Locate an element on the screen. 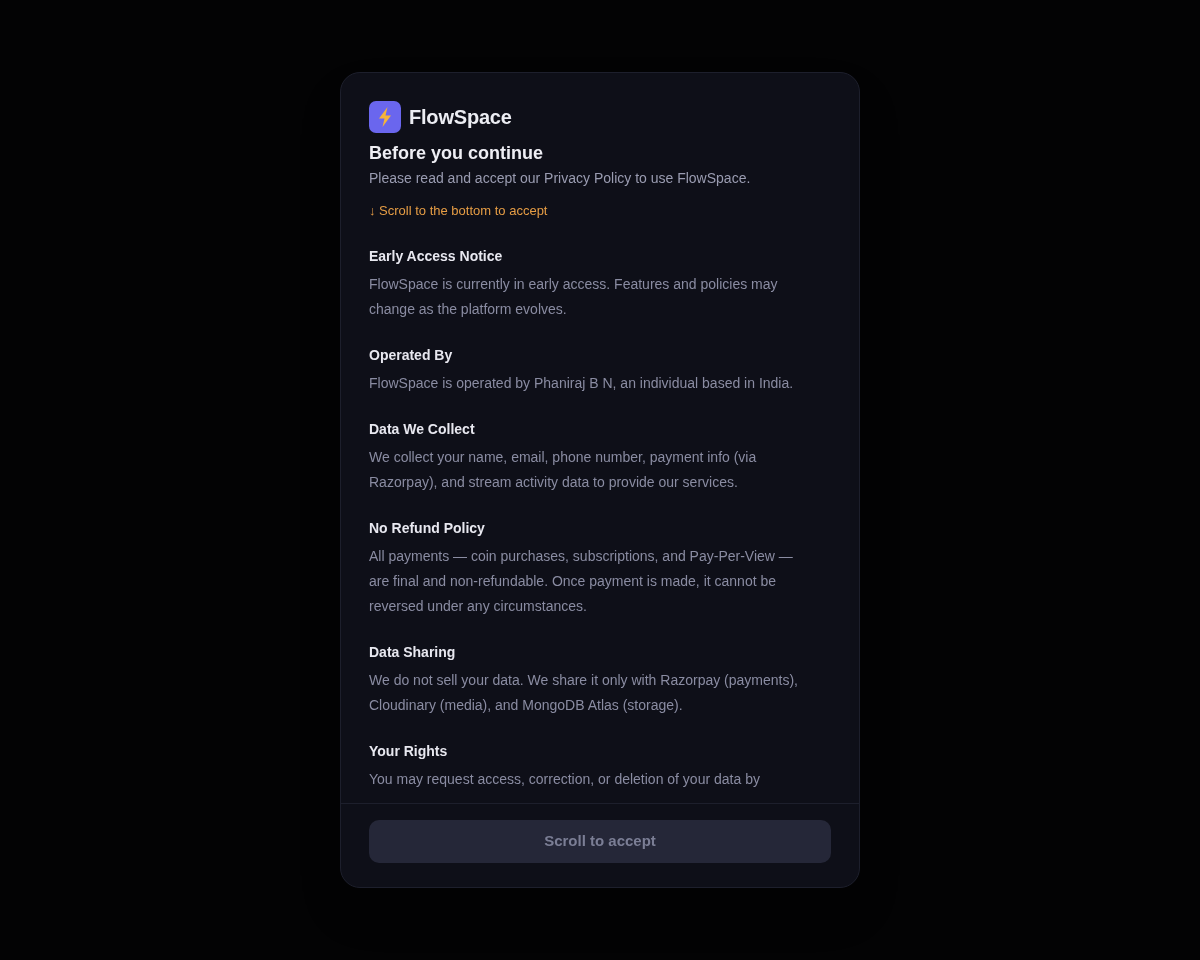  section-text: FlowSpace is currently in early access. Features and policies may change as the platform evolves. is located at coordinates (574, 297).